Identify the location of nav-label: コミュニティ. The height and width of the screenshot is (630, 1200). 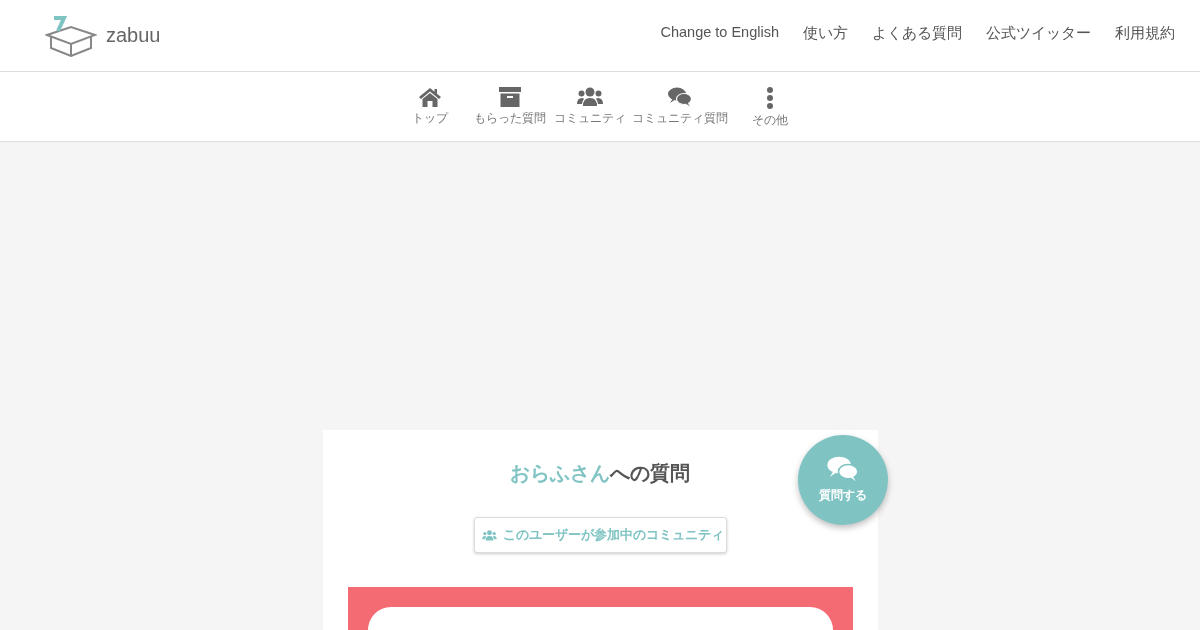
(590, 118).